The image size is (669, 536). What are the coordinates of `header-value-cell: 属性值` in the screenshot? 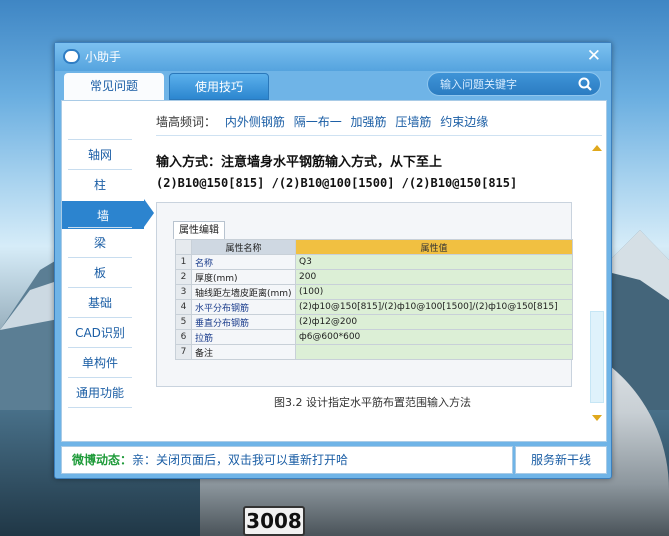 It's located at (434, 247).